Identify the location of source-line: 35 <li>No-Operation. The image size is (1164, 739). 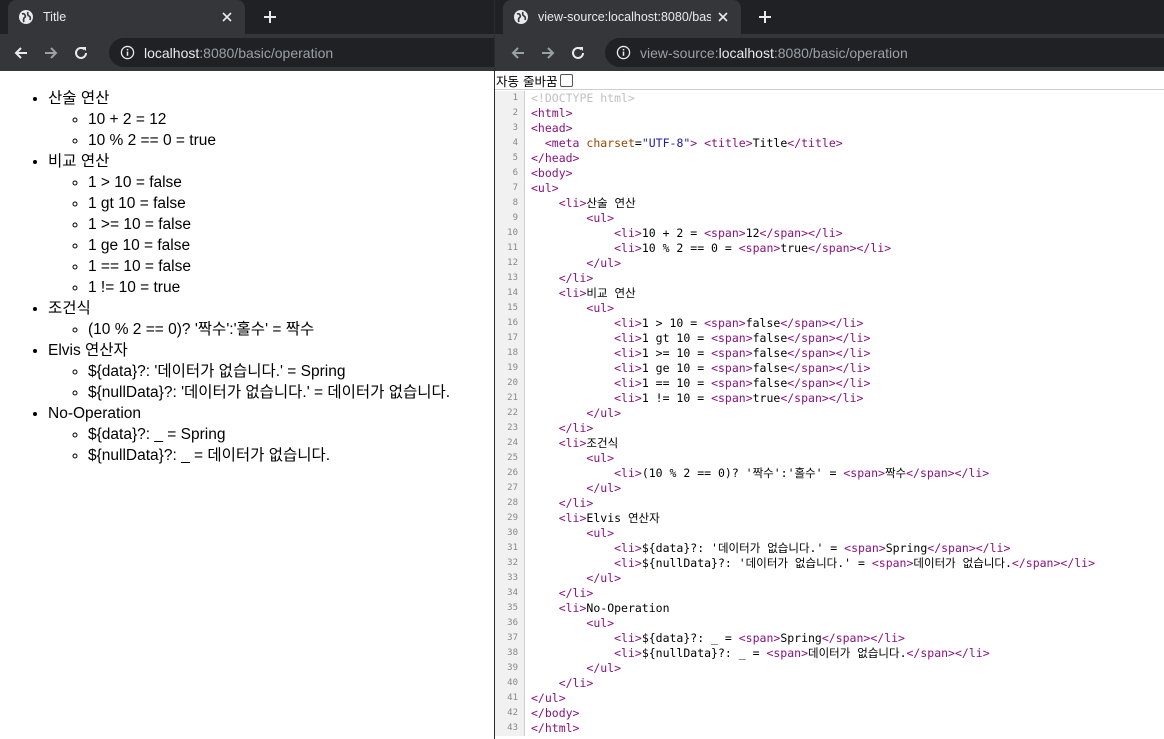
(829, 608).